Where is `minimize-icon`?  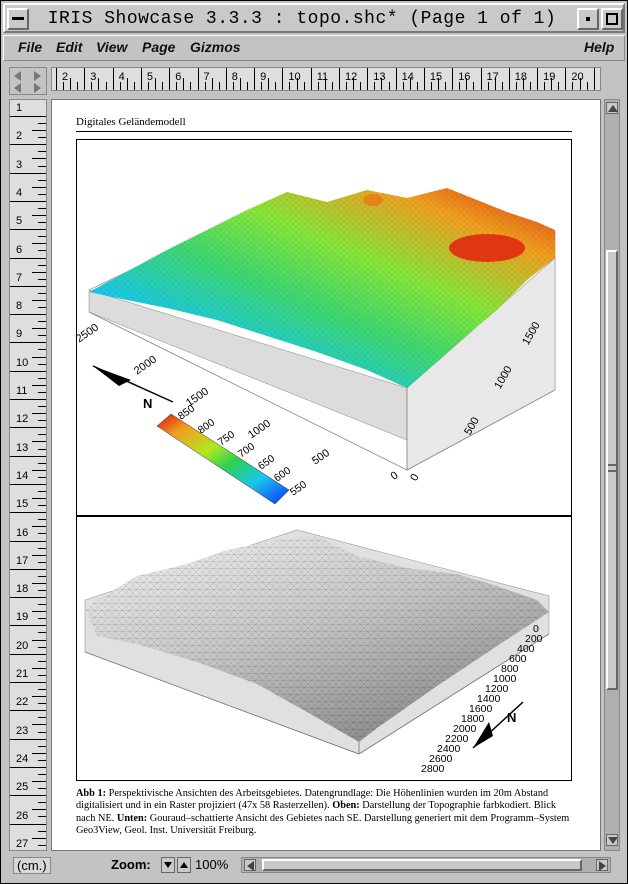
minimize-icon is located at coordinates (588, 19).